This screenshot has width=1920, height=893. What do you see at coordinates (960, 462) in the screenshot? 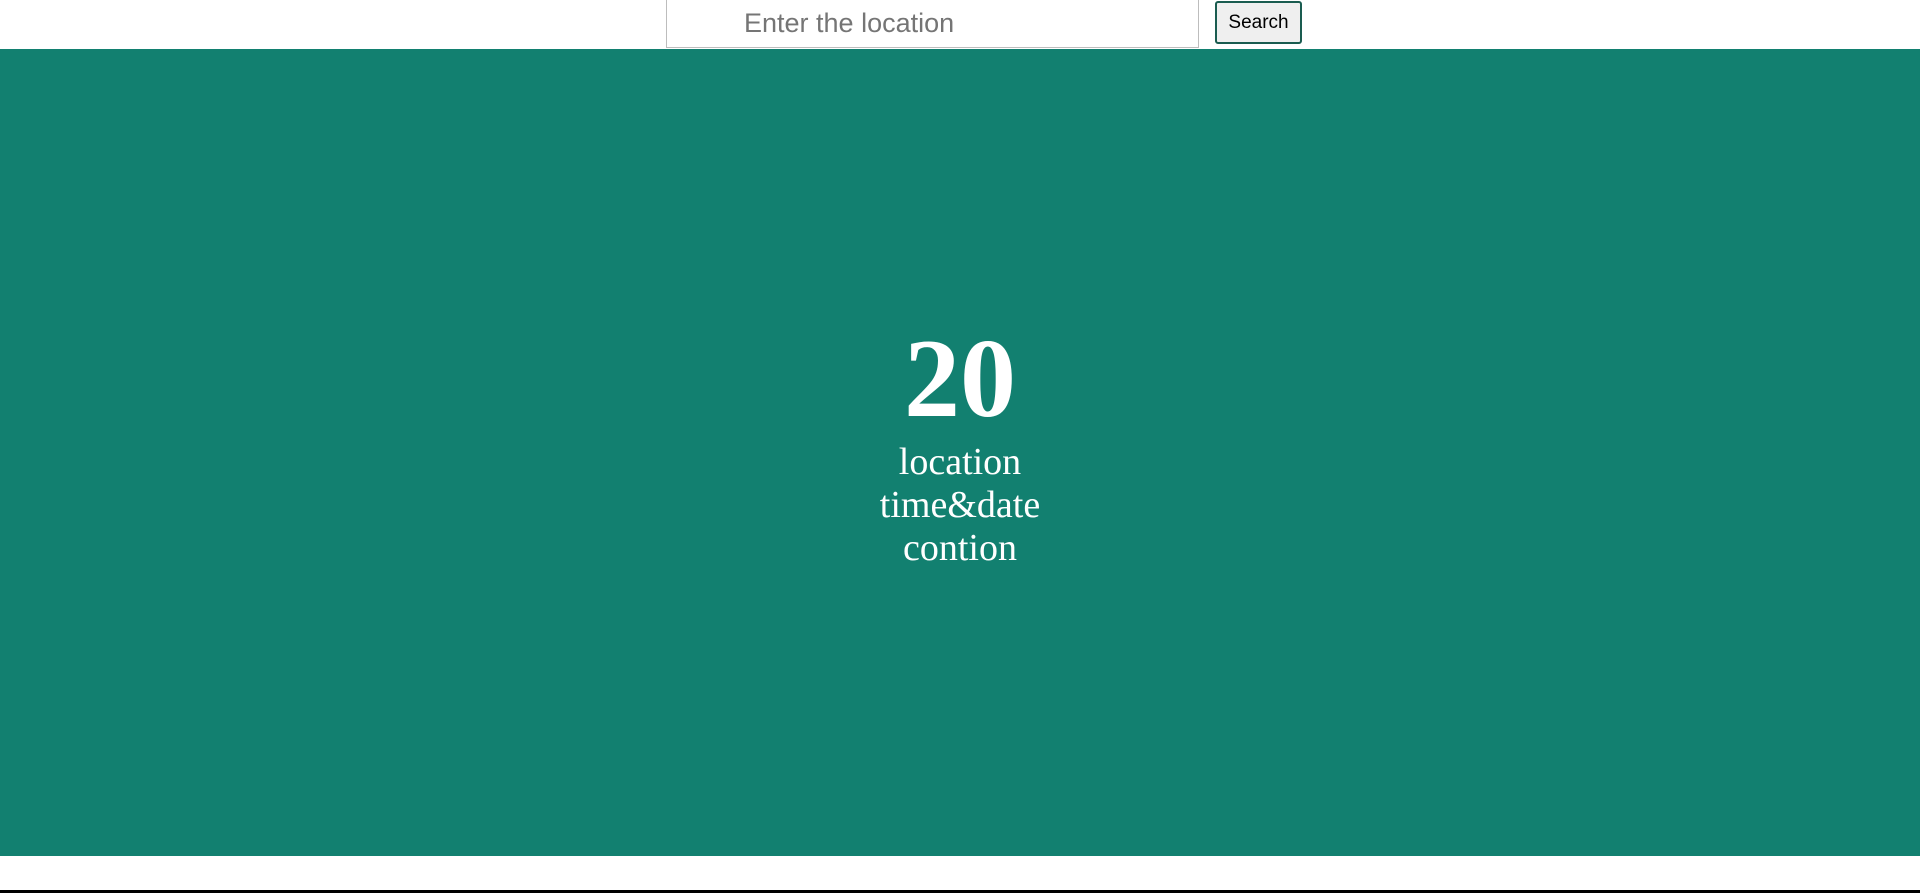
I see `location-label: location` at bounding box center [960, 462].